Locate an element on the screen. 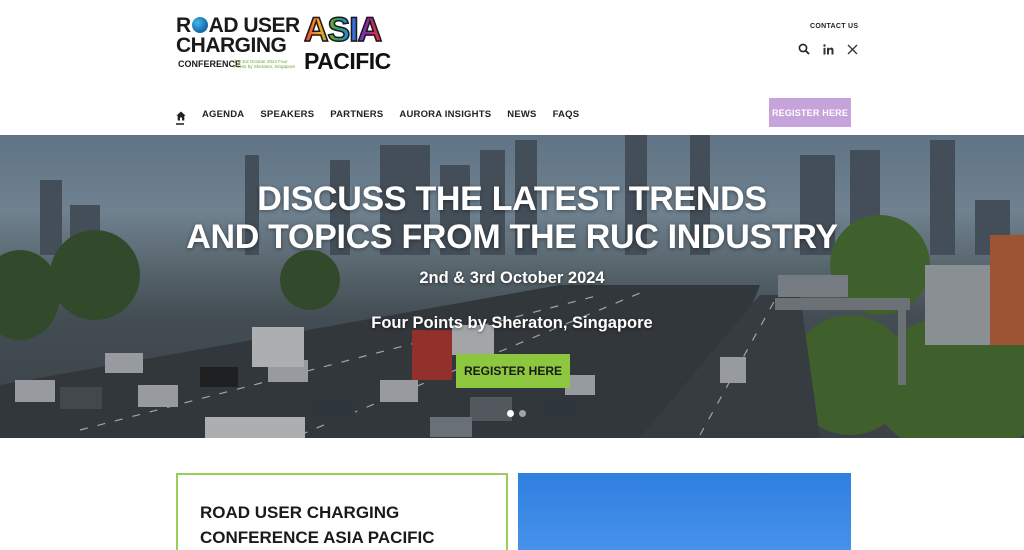 Image resolution: width=1024 pixels, height=550 pixels. intro-image-panel is located at coordinates (684, 511).